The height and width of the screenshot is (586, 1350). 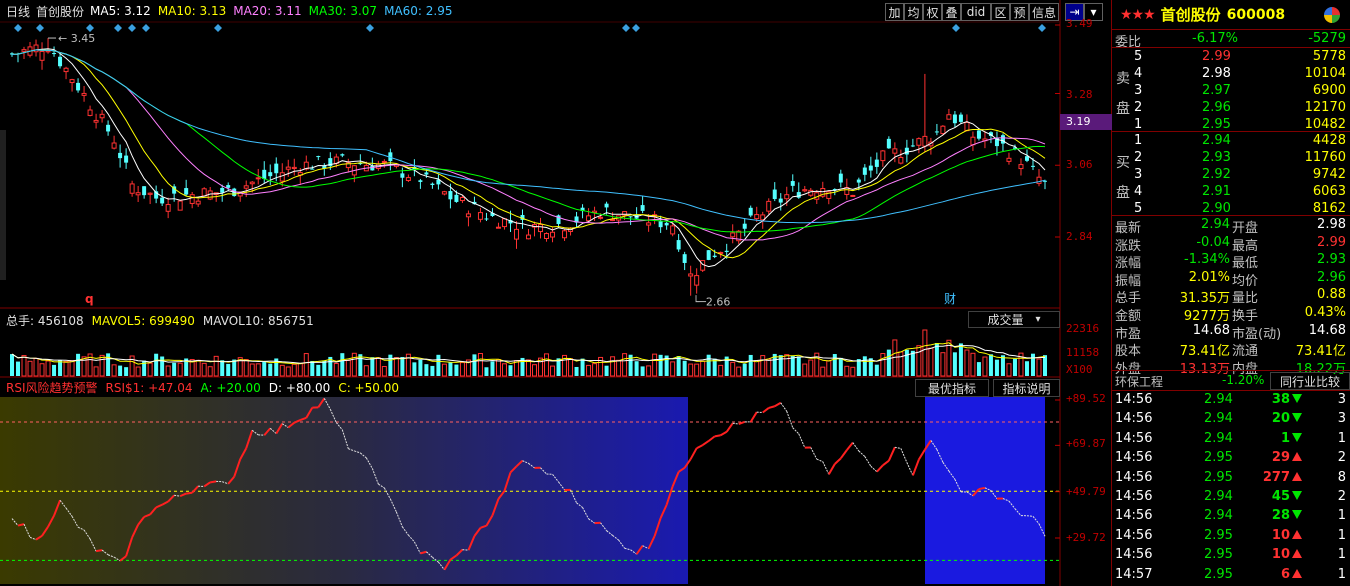 I want to click on best-indicator-button: 最优指标, so click(x=952, y=388).